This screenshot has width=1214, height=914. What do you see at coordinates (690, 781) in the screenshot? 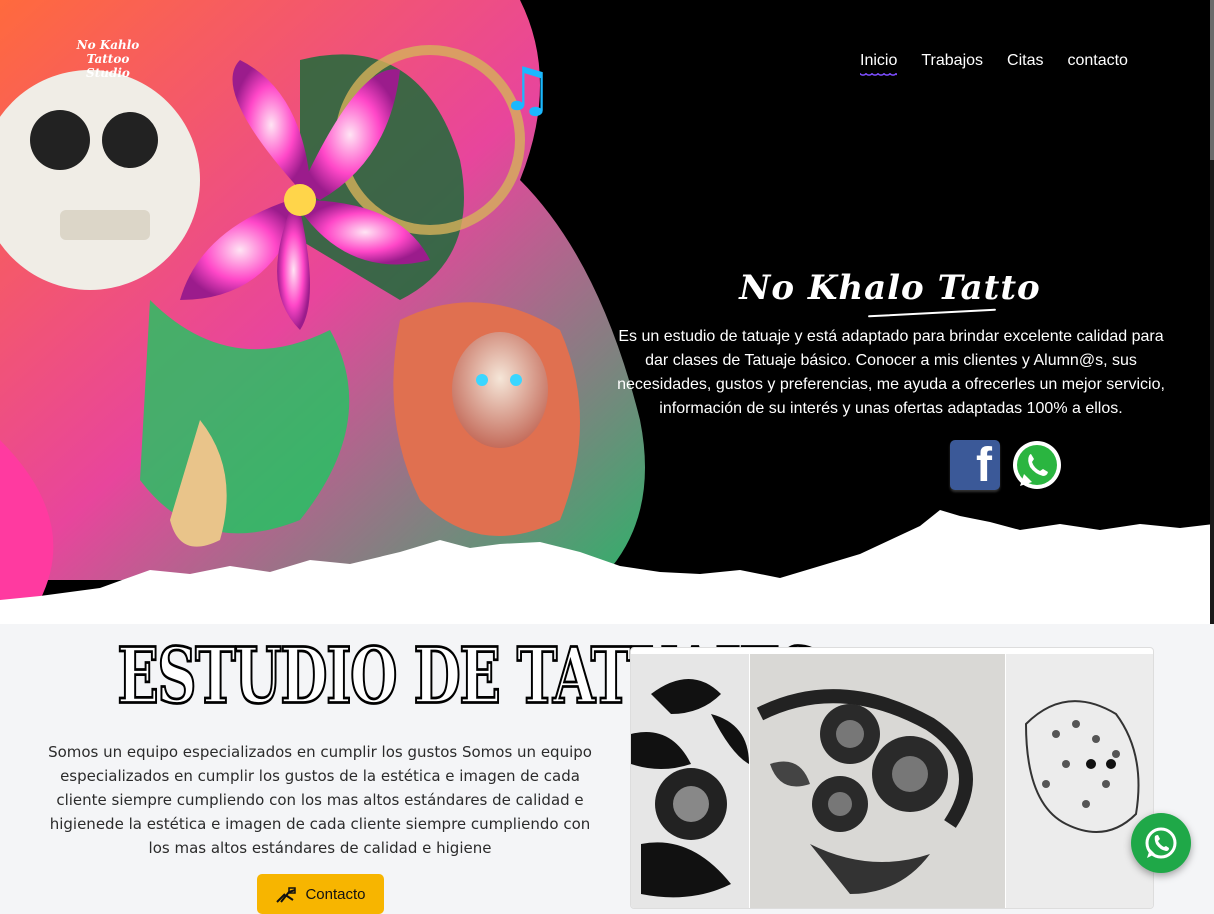
I see `gallery-panel-floral` at bounding box center [690, 781].